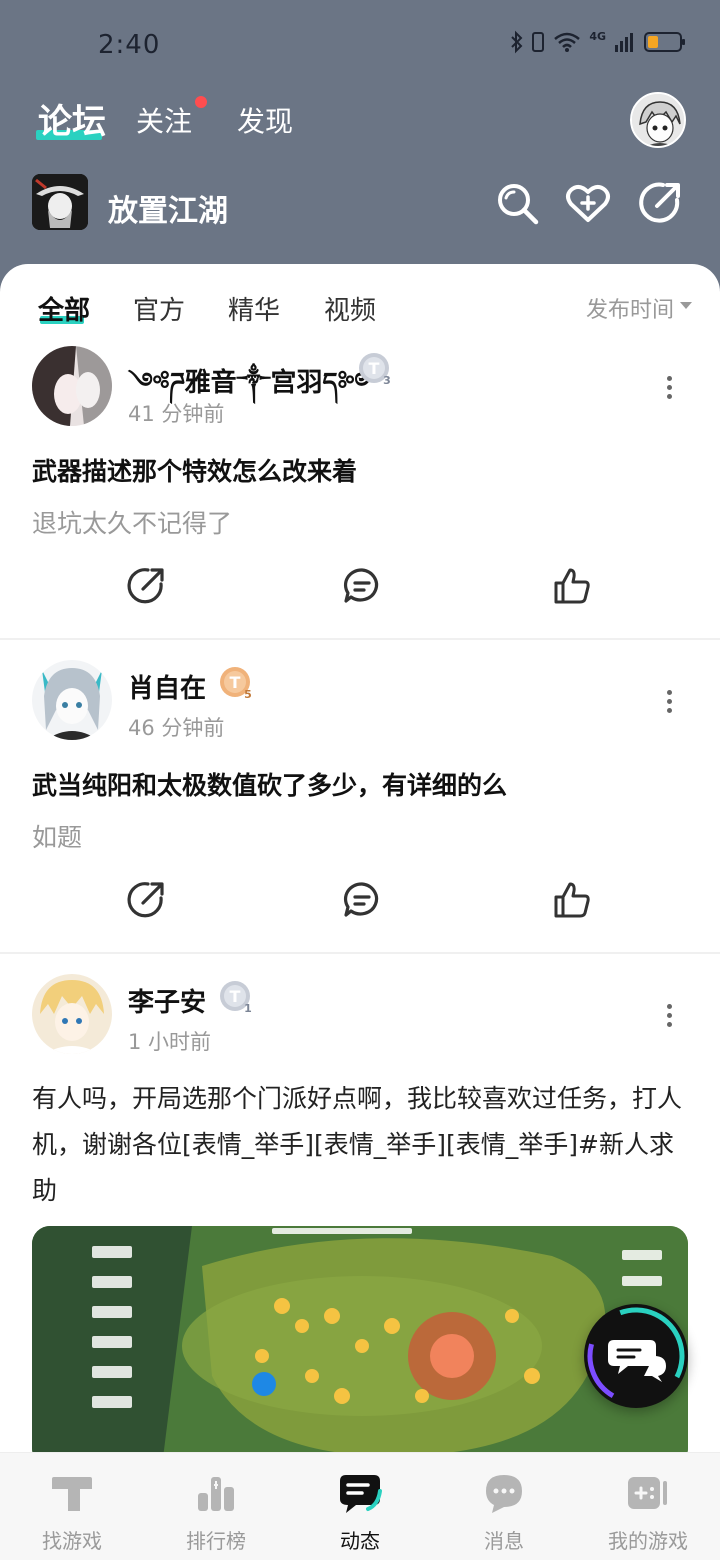 This screenshot has width=720, height=1560. Describe the element at coordinates (72, 1541) in the screenshot. I see `nav-label: 找游戏` at that location.